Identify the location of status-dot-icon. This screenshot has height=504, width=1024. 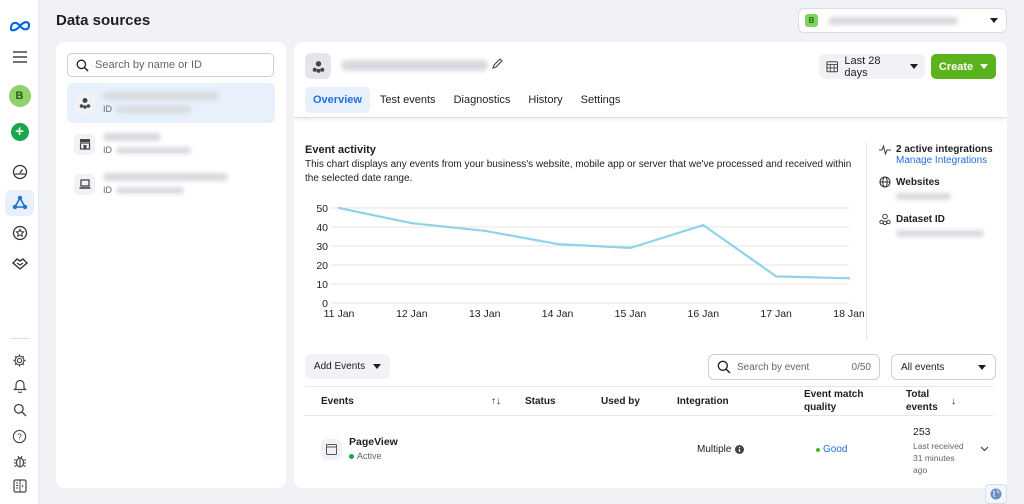
(351, 456).